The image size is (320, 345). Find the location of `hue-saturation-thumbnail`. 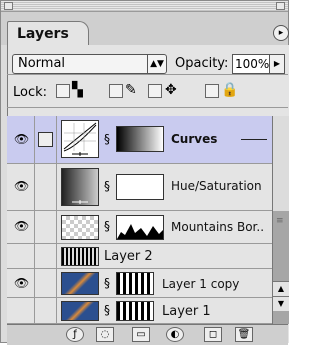

hue-saturation-thumbnail is located at coordinates (80, 187).